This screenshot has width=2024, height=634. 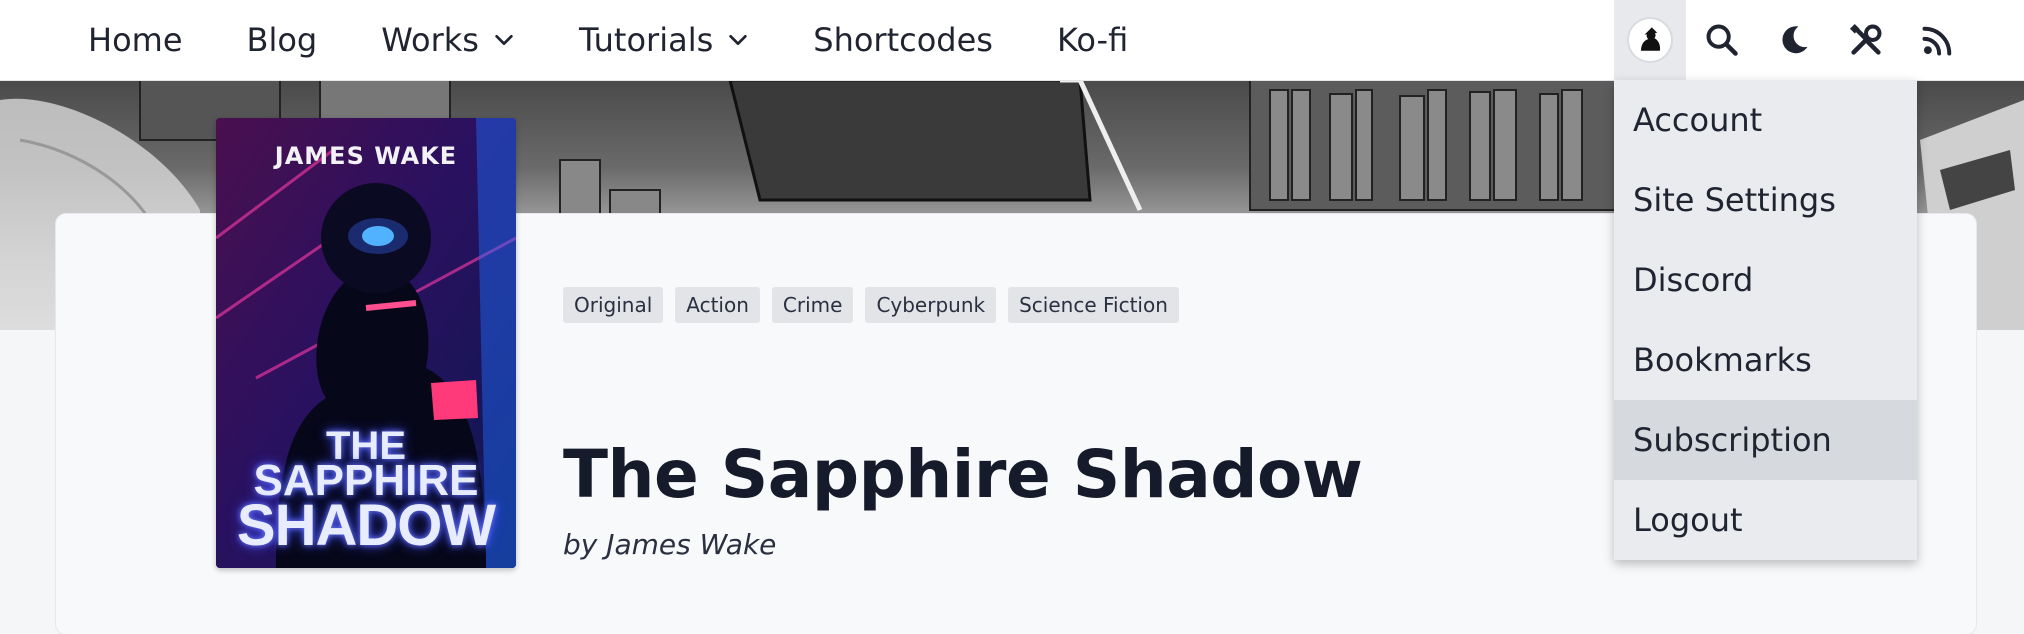 I want to click on nav-item-blog: Blog, so click(x=314, y=40).